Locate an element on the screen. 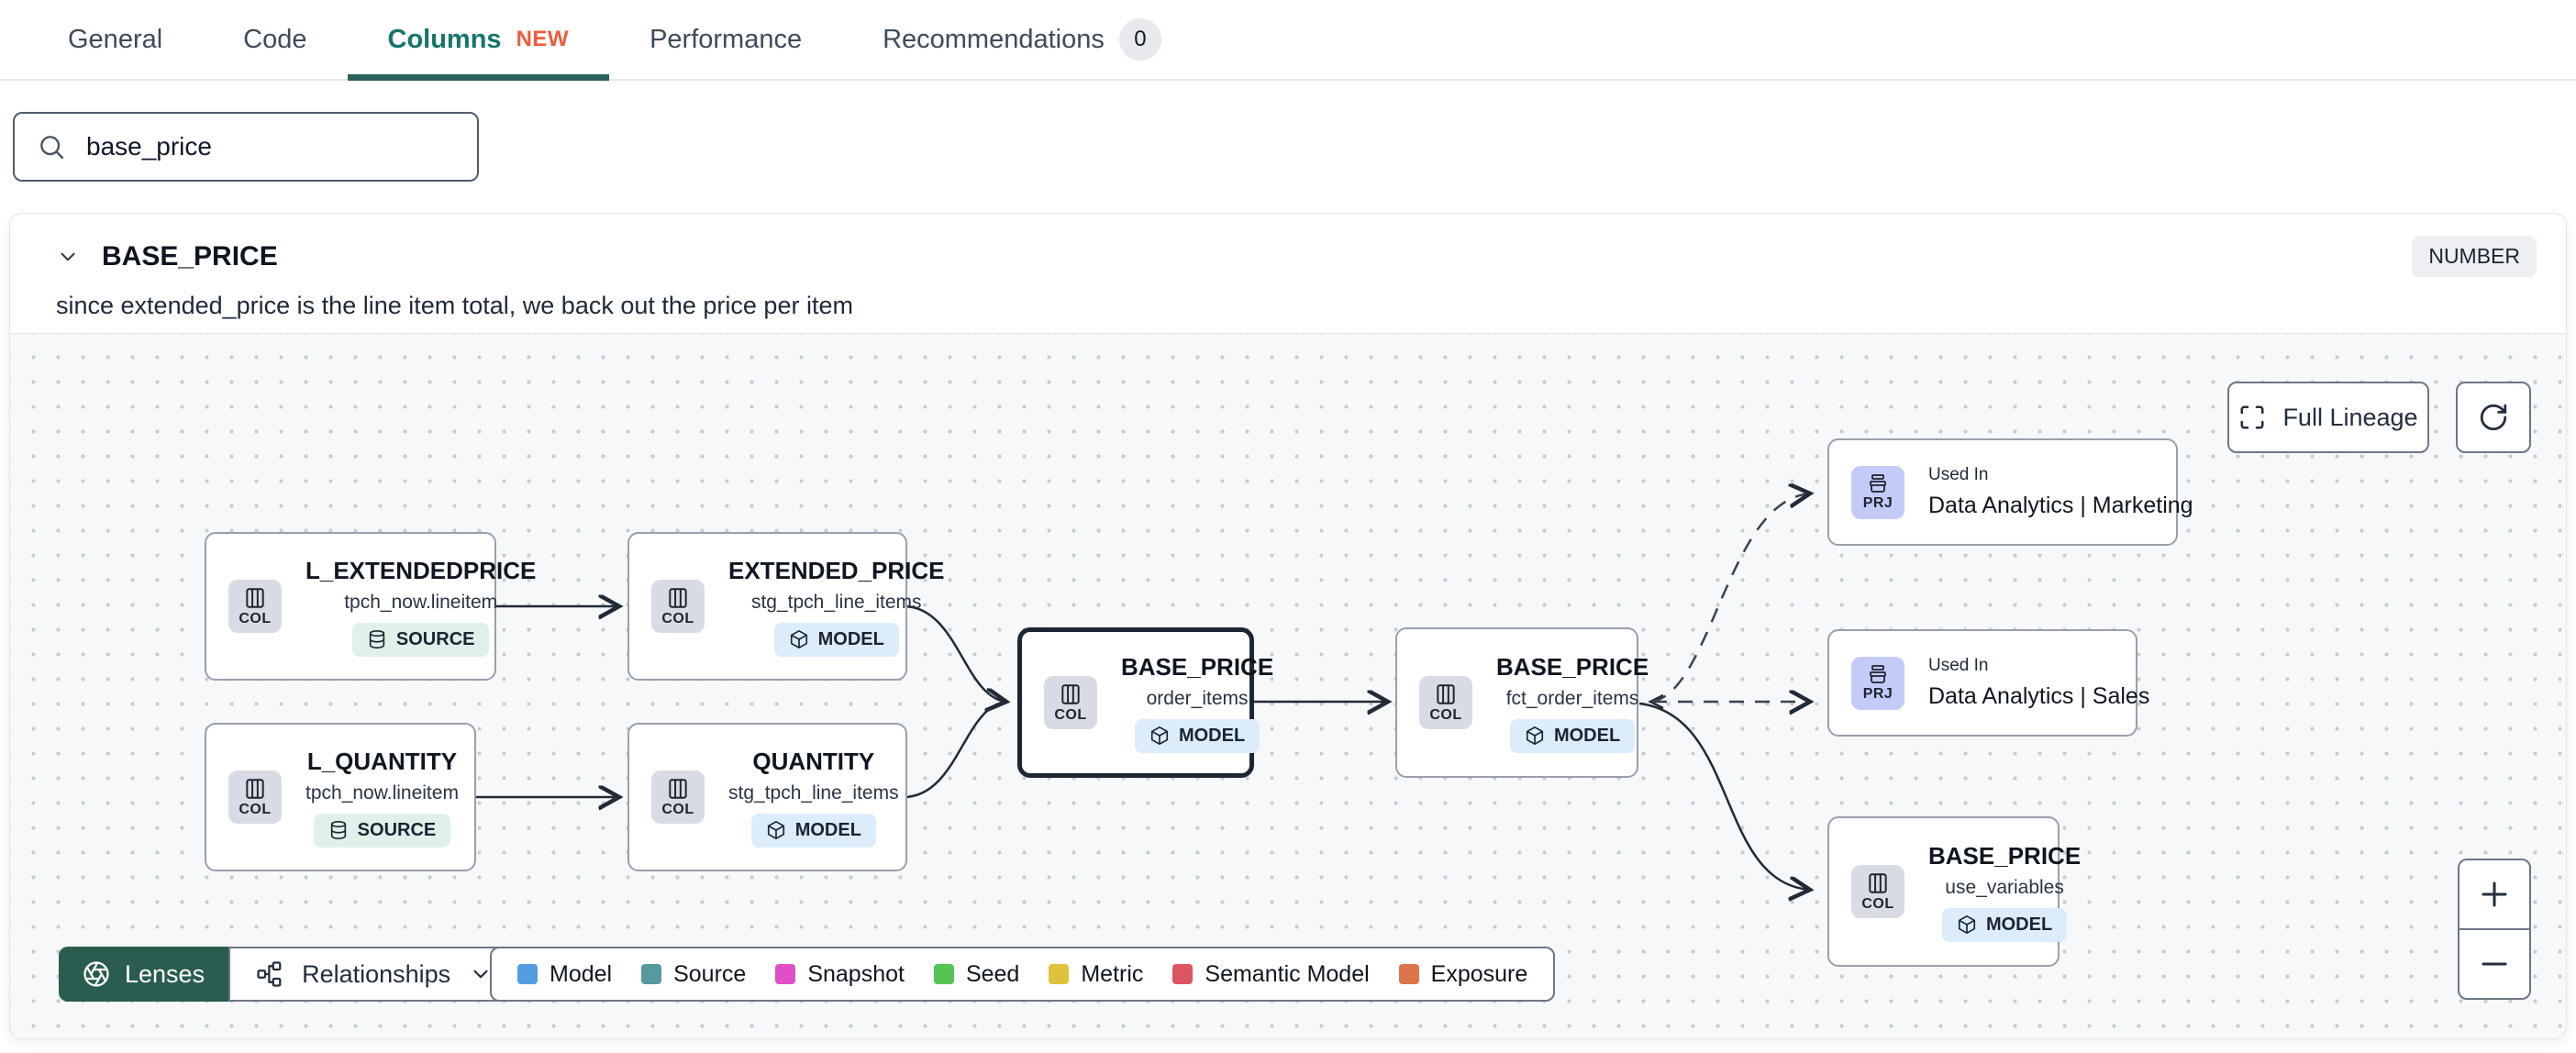 This screenshot has width=2576, height=1053. lineage-node-base-price-use-variables: COL BASE_PRICE use_variables MODEL is located at coordinates (1954, 891).